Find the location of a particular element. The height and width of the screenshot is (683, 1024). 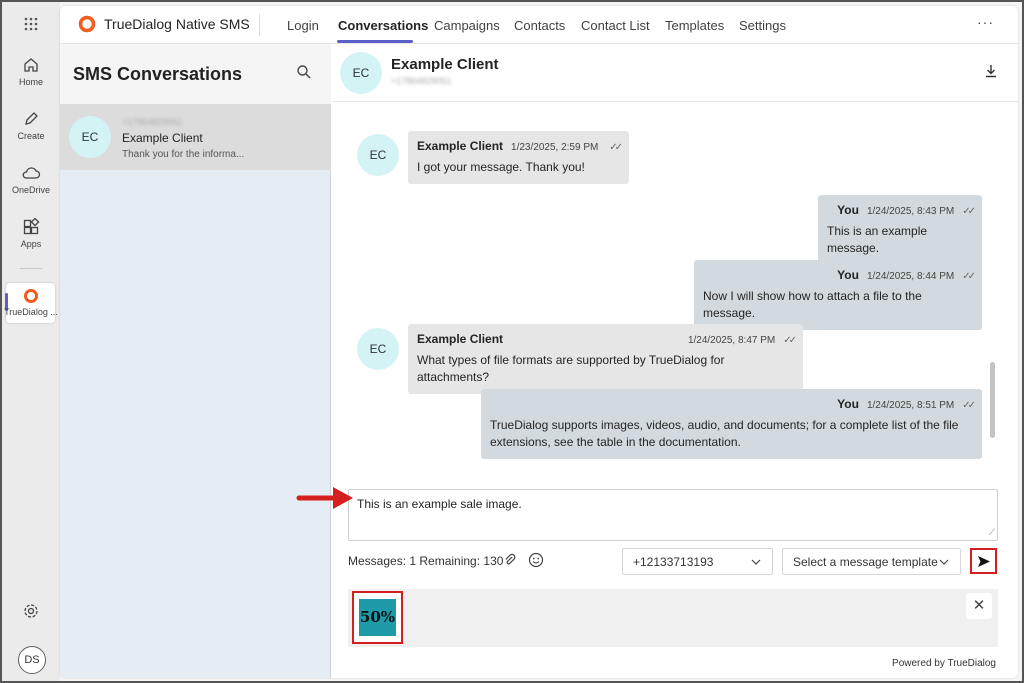

annotation-arrow-icon is located at coordinates (324, 498).